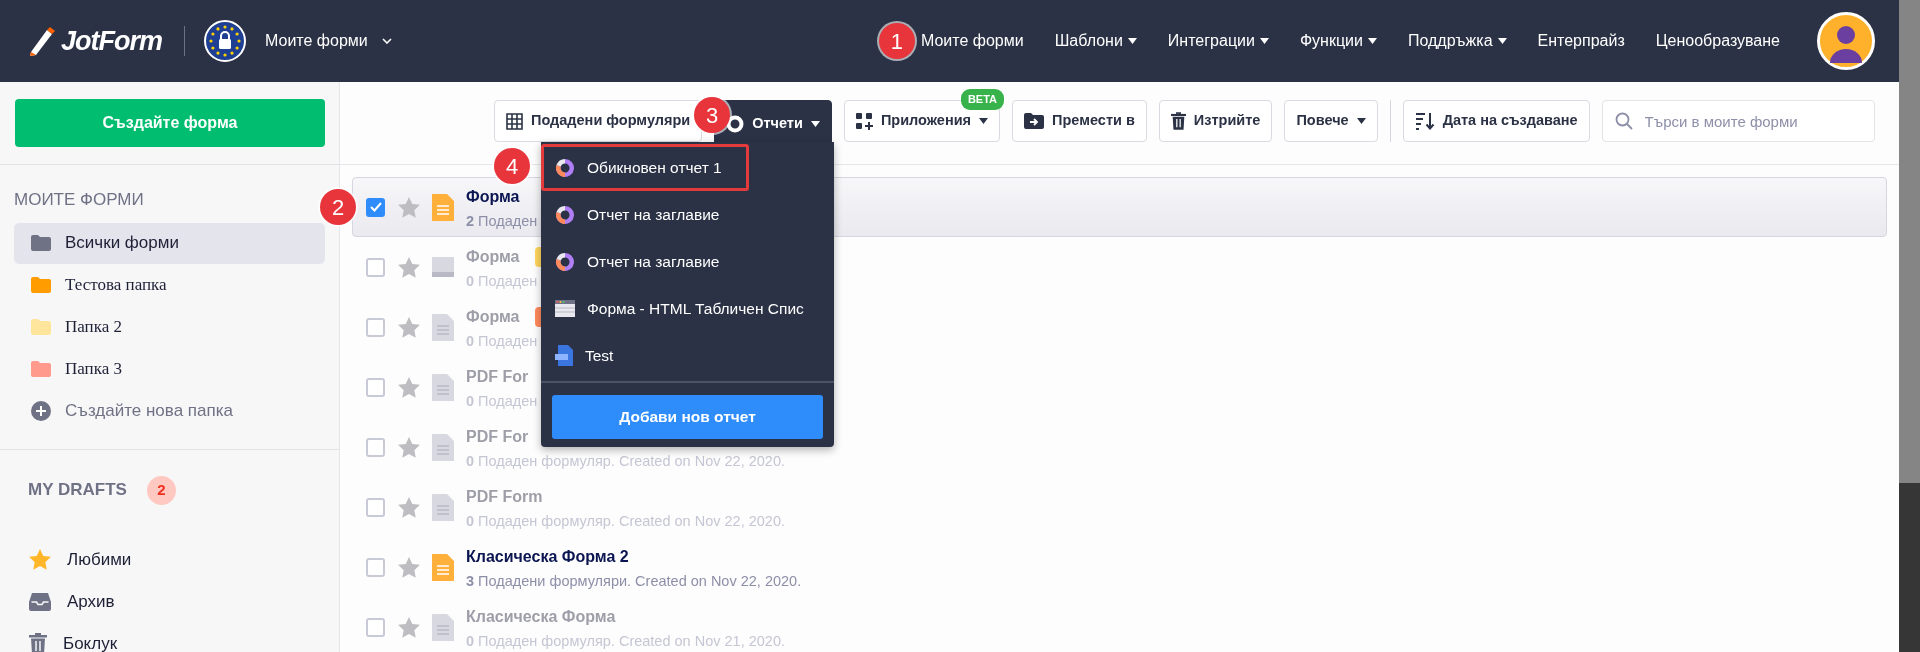 The height and width of the screenshot is (652, 1920). I want to click on beta-badge: BETA, so click(982, 99).